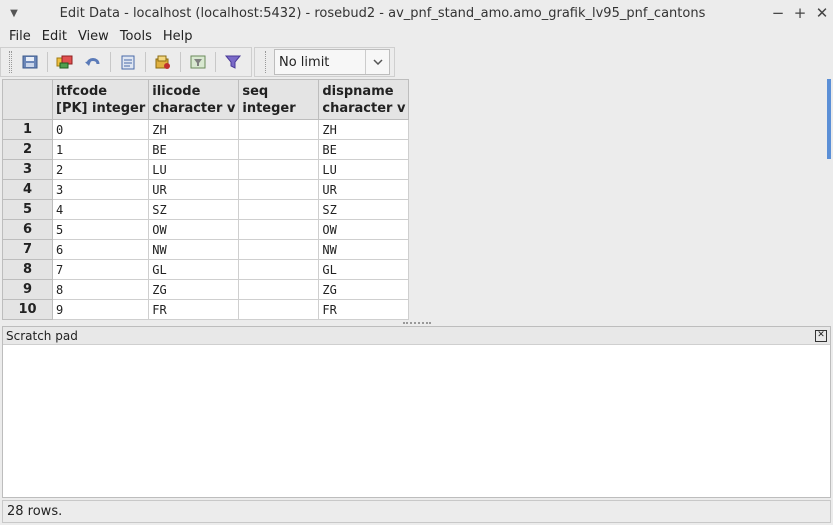  What do you see at coordinates (100, 189) in the screenshot?
I see `cell-itfcode: 3` at bounding box center [100, 189].